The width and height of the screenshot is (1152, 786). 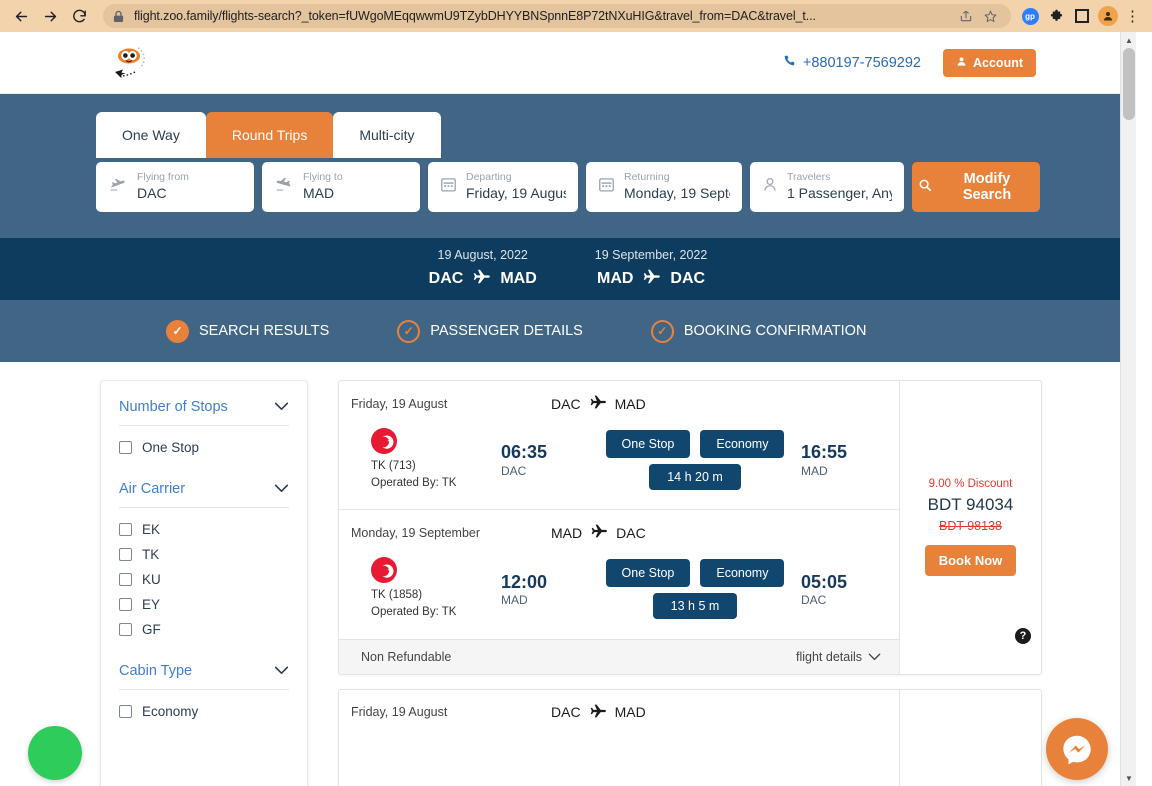 I want to click on cabin-badge: Economy, so click(x=742, y=443).